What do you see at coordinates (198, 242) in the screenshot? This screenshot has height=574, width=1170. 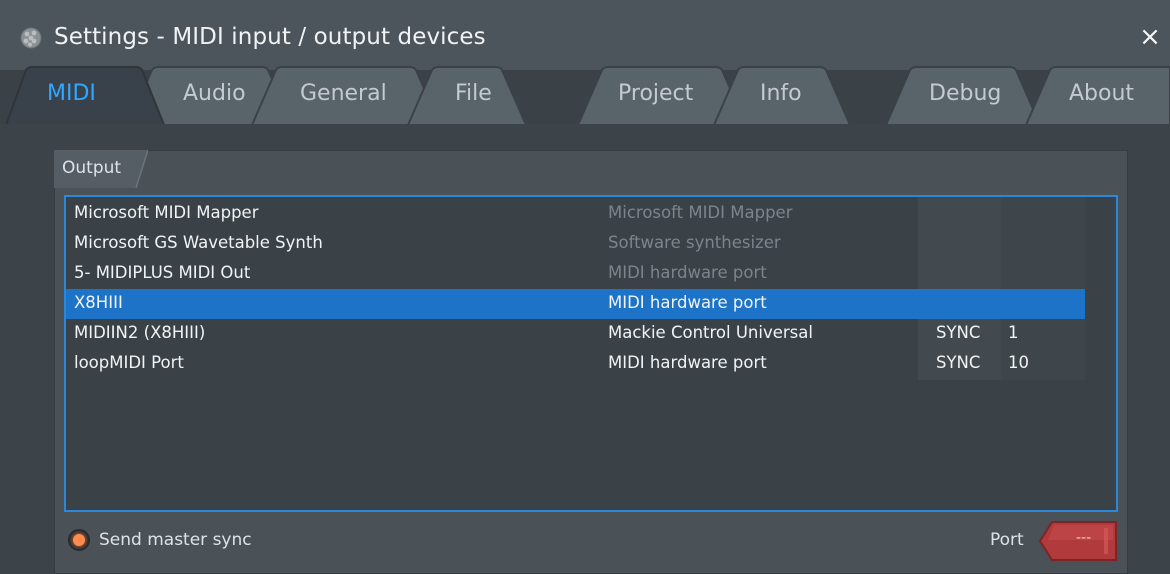 I see `device-name: Microsoft GS Wavetable Synth` at bounding box center [198, 242].